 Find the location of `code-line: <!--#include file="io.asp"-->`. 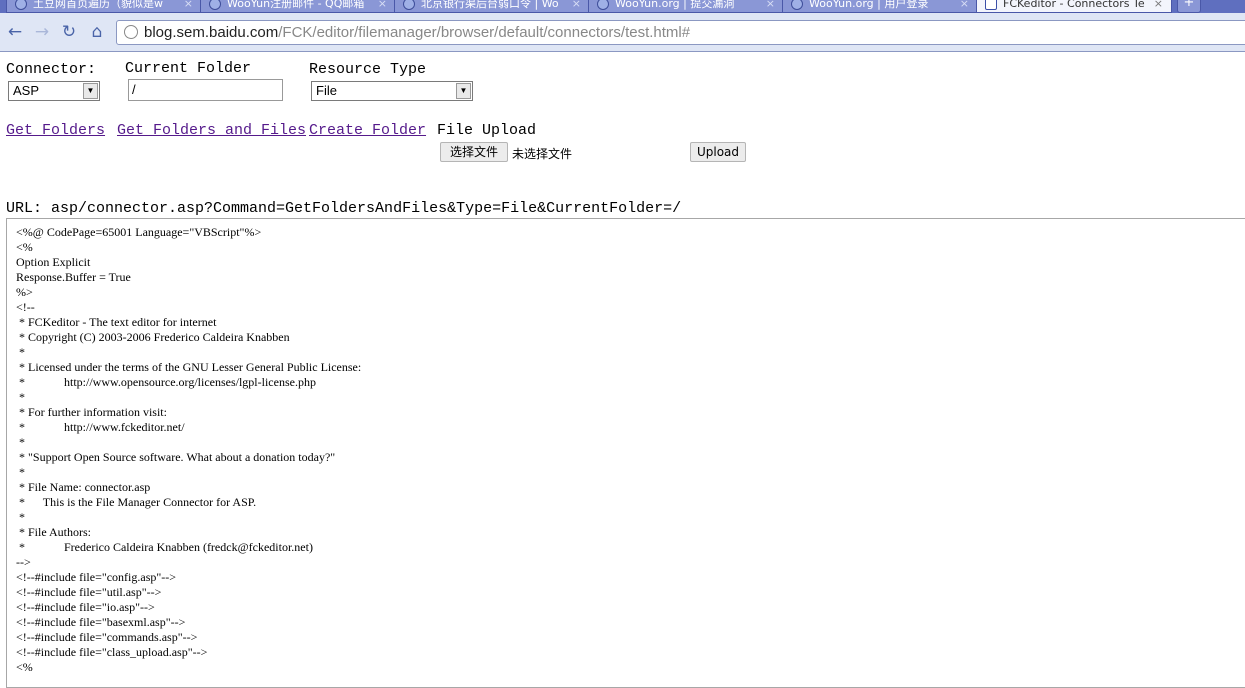

code-line: <!--#include file="io.asp"--> is located at coordinates (85, 607).